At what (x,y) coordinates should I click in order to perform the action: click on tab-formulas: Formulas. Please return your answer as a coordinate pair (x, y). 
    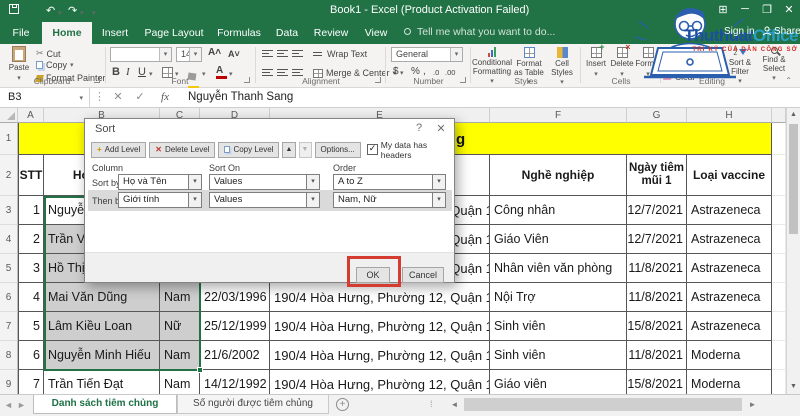
    Looking at the image, I should click on (239, 33).